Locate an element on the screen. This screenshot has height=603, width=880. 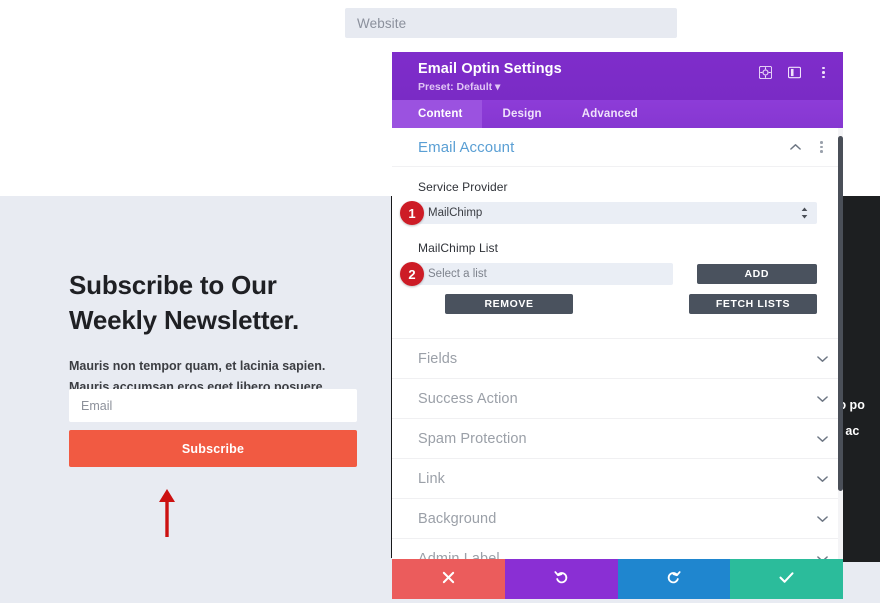
mailchimp-list-select: Select a list is located at coordinates (545, 274).